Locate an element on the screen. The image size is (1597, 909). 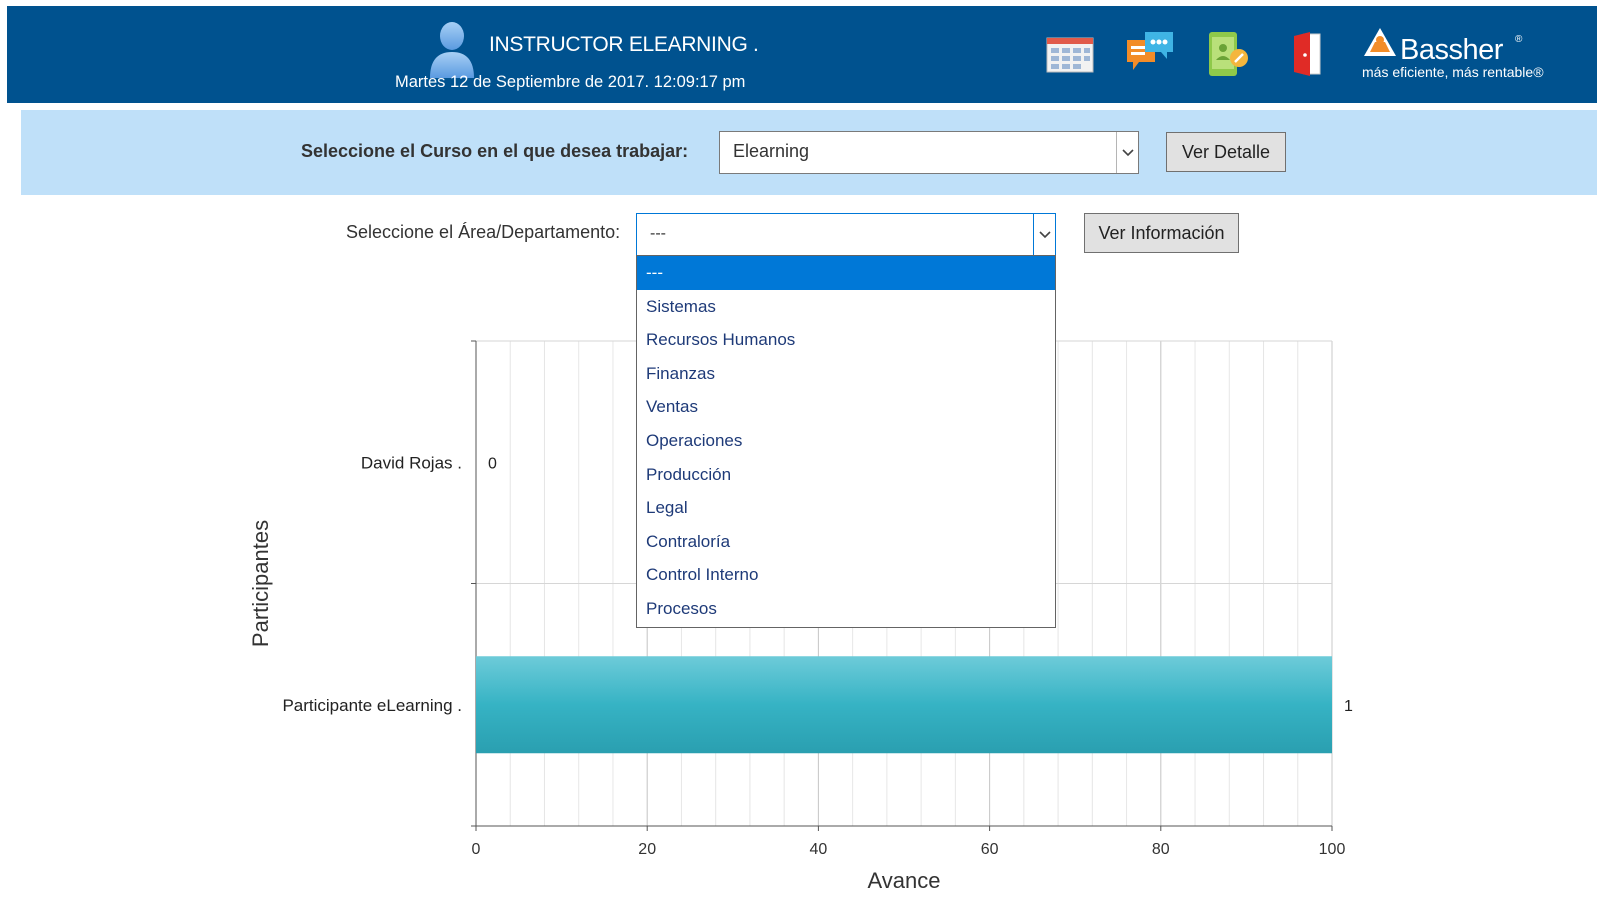
dropdown-option: Recursos Humanos is located at coordinates (846, 340).